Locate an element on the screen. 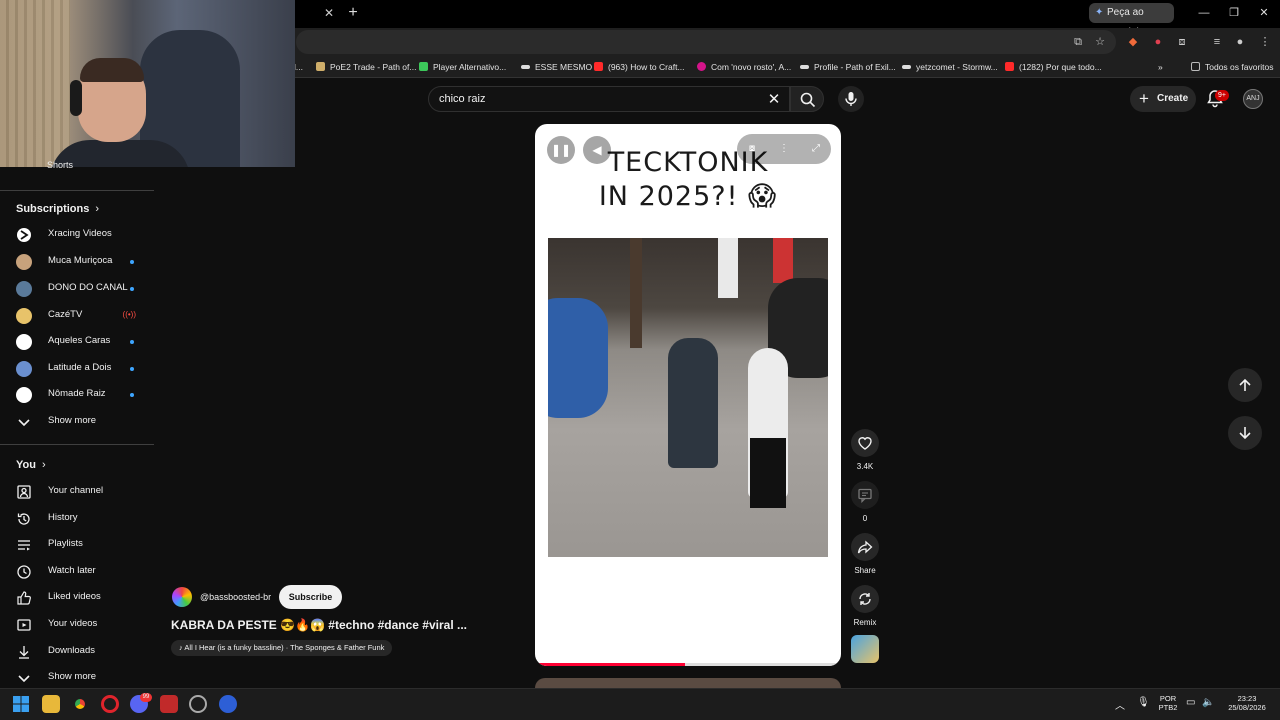 Image resolution: width=1280 pixels, height=720 pixels. sidebar-item-playlists: Playlists is located at coordinates (77, 545).